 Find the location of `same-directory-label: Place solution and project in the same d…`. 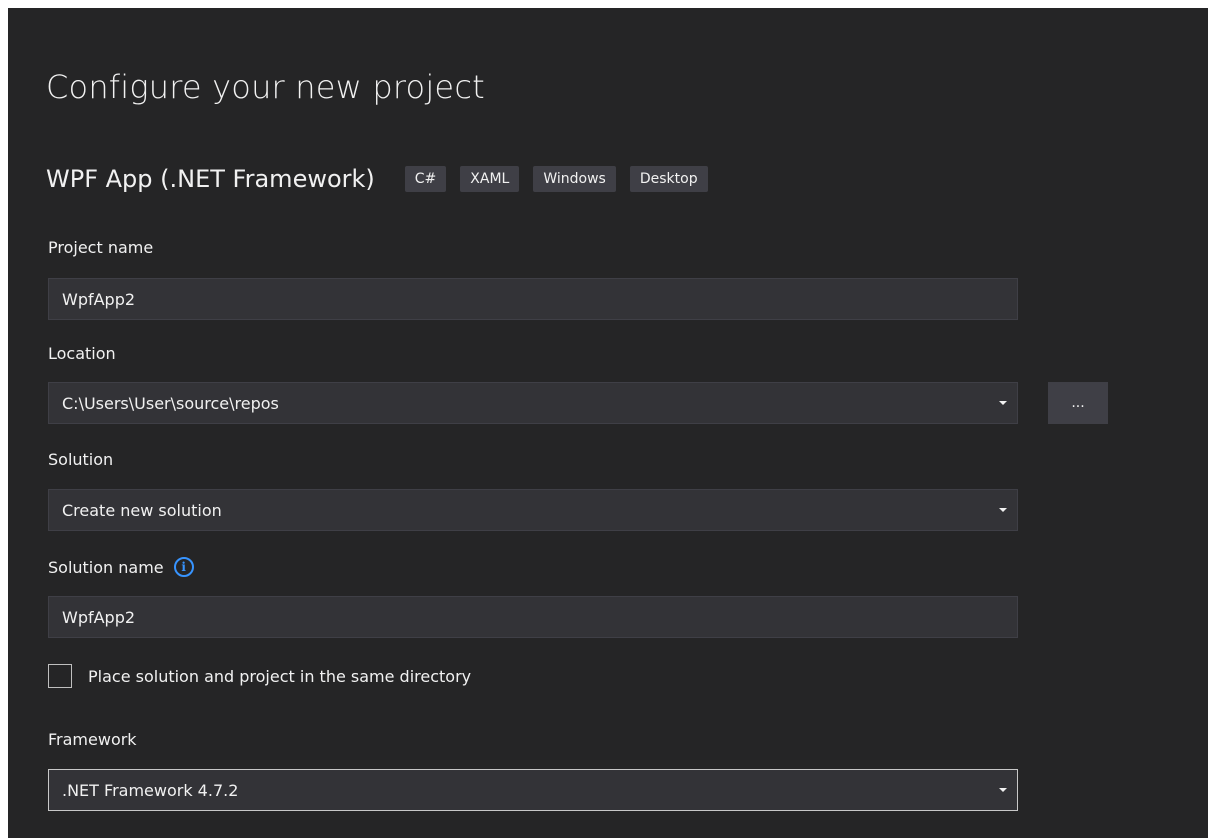

same-directory-label: Place solution and project in the same d… is located at coordinates (279, 676).